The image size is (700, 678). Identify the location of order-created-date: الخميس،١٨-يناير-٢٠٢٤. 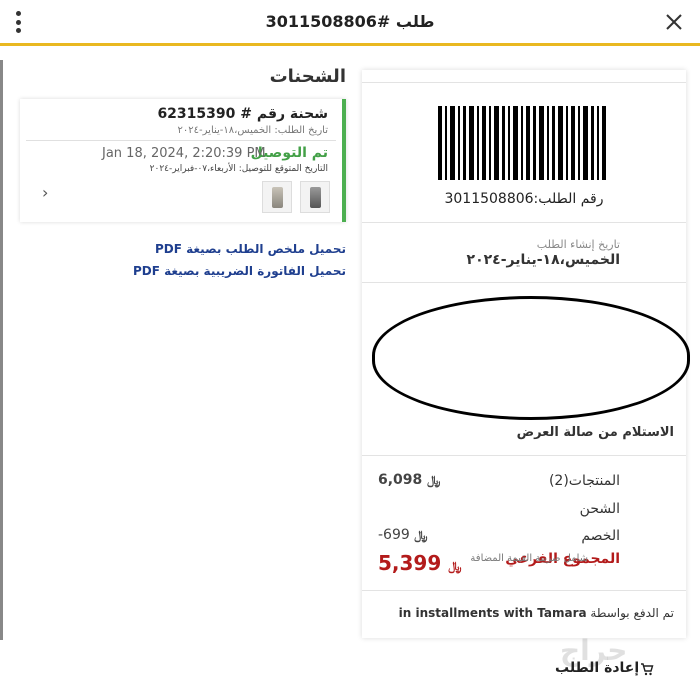
(543, 260).